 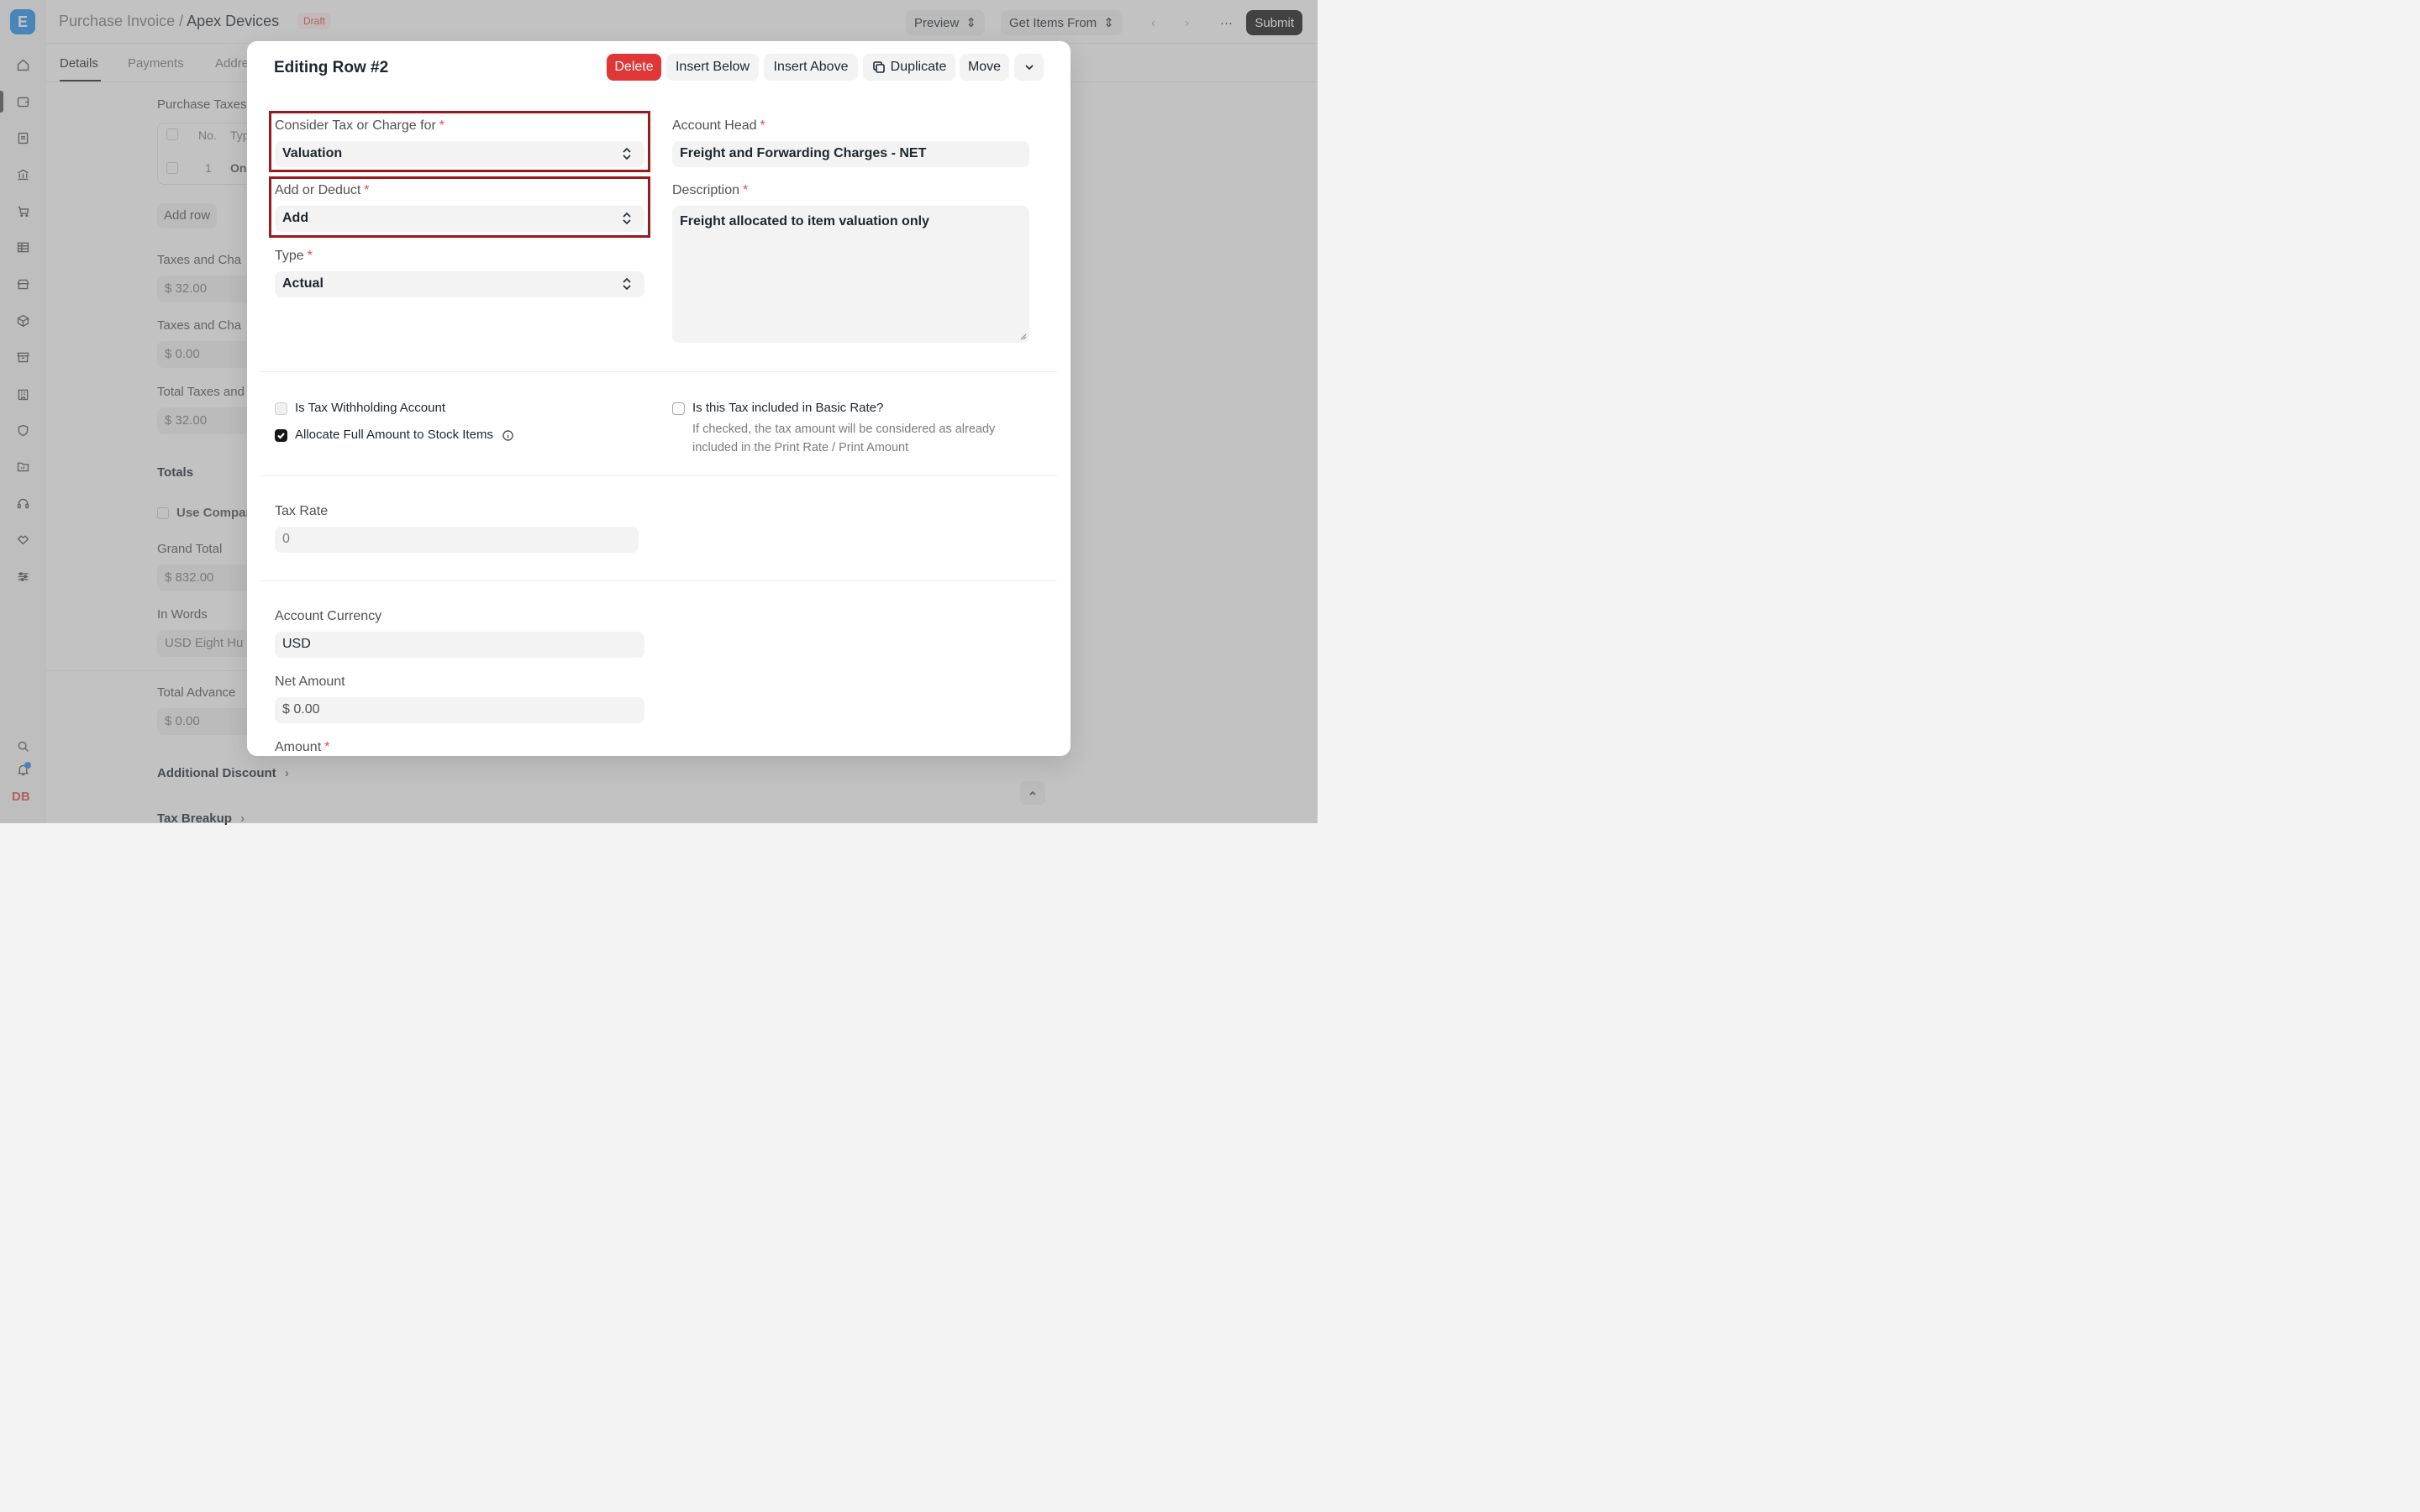 I want to click on tax-rate-field: 0, so click(x=457, y=540).